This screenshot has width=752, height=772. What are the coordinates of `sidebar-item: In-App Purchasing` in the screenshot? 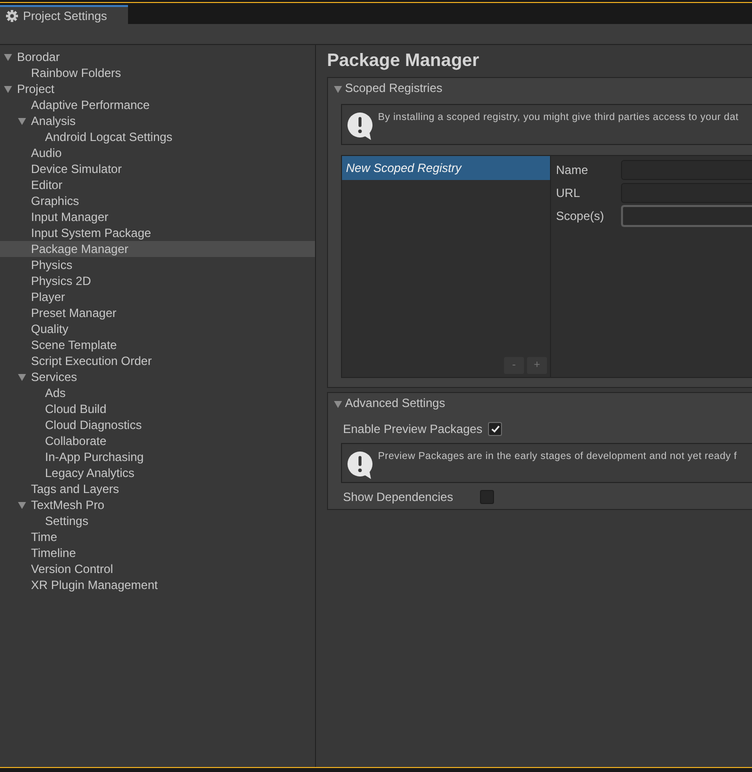 It's located at (157, 457).